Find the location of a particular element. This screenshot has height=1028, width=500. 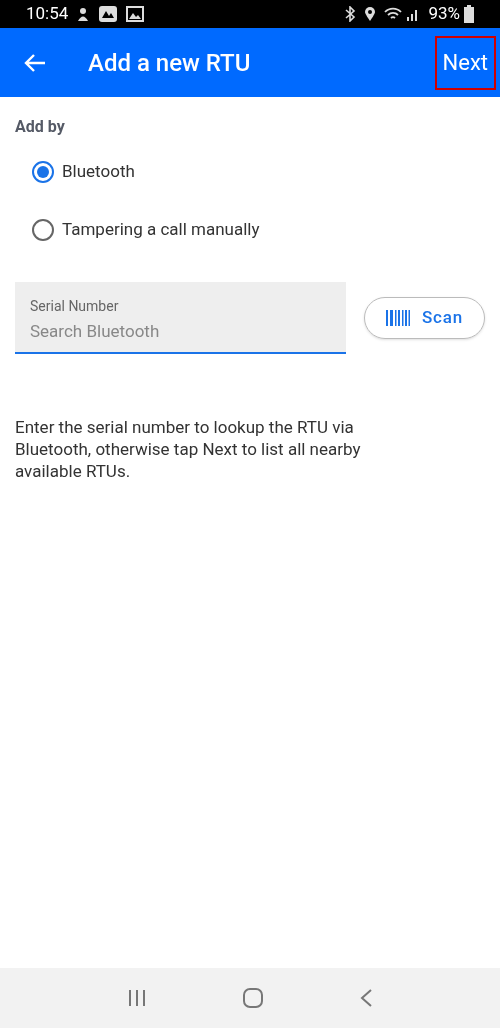

location-icon is located at coordinates (370, 14).